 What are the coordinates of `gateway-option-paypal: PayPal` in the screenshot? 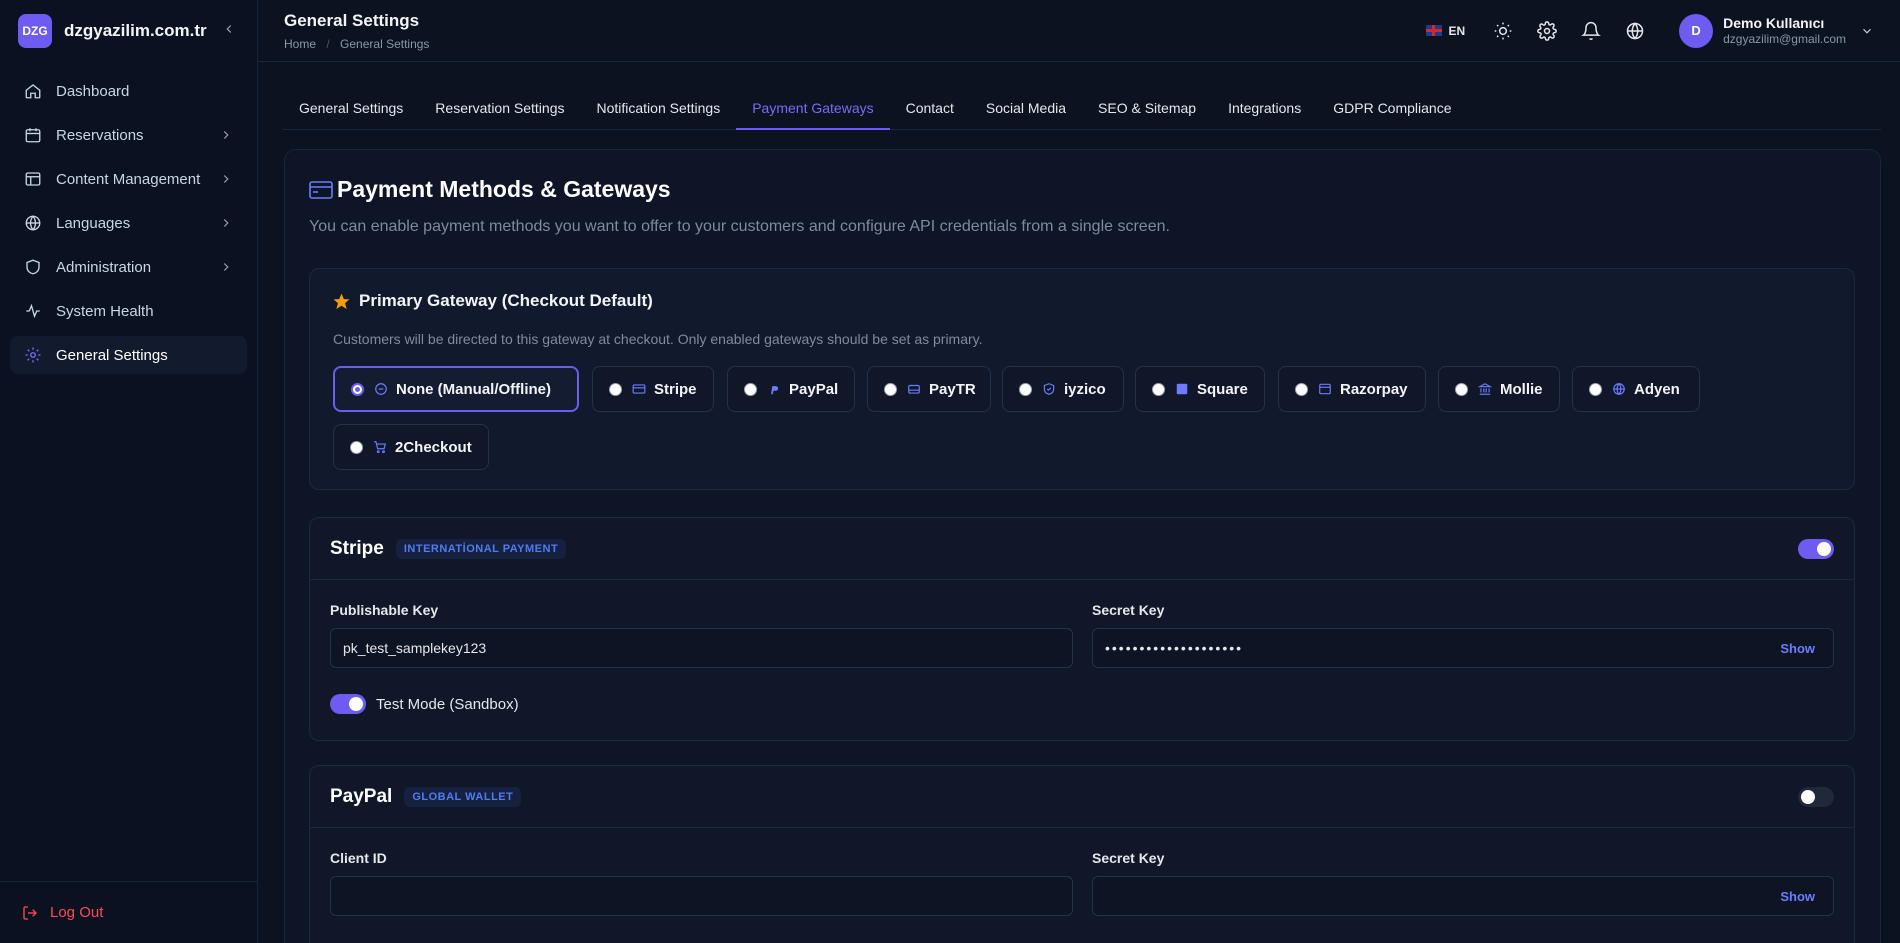 It's located at (791, 389).